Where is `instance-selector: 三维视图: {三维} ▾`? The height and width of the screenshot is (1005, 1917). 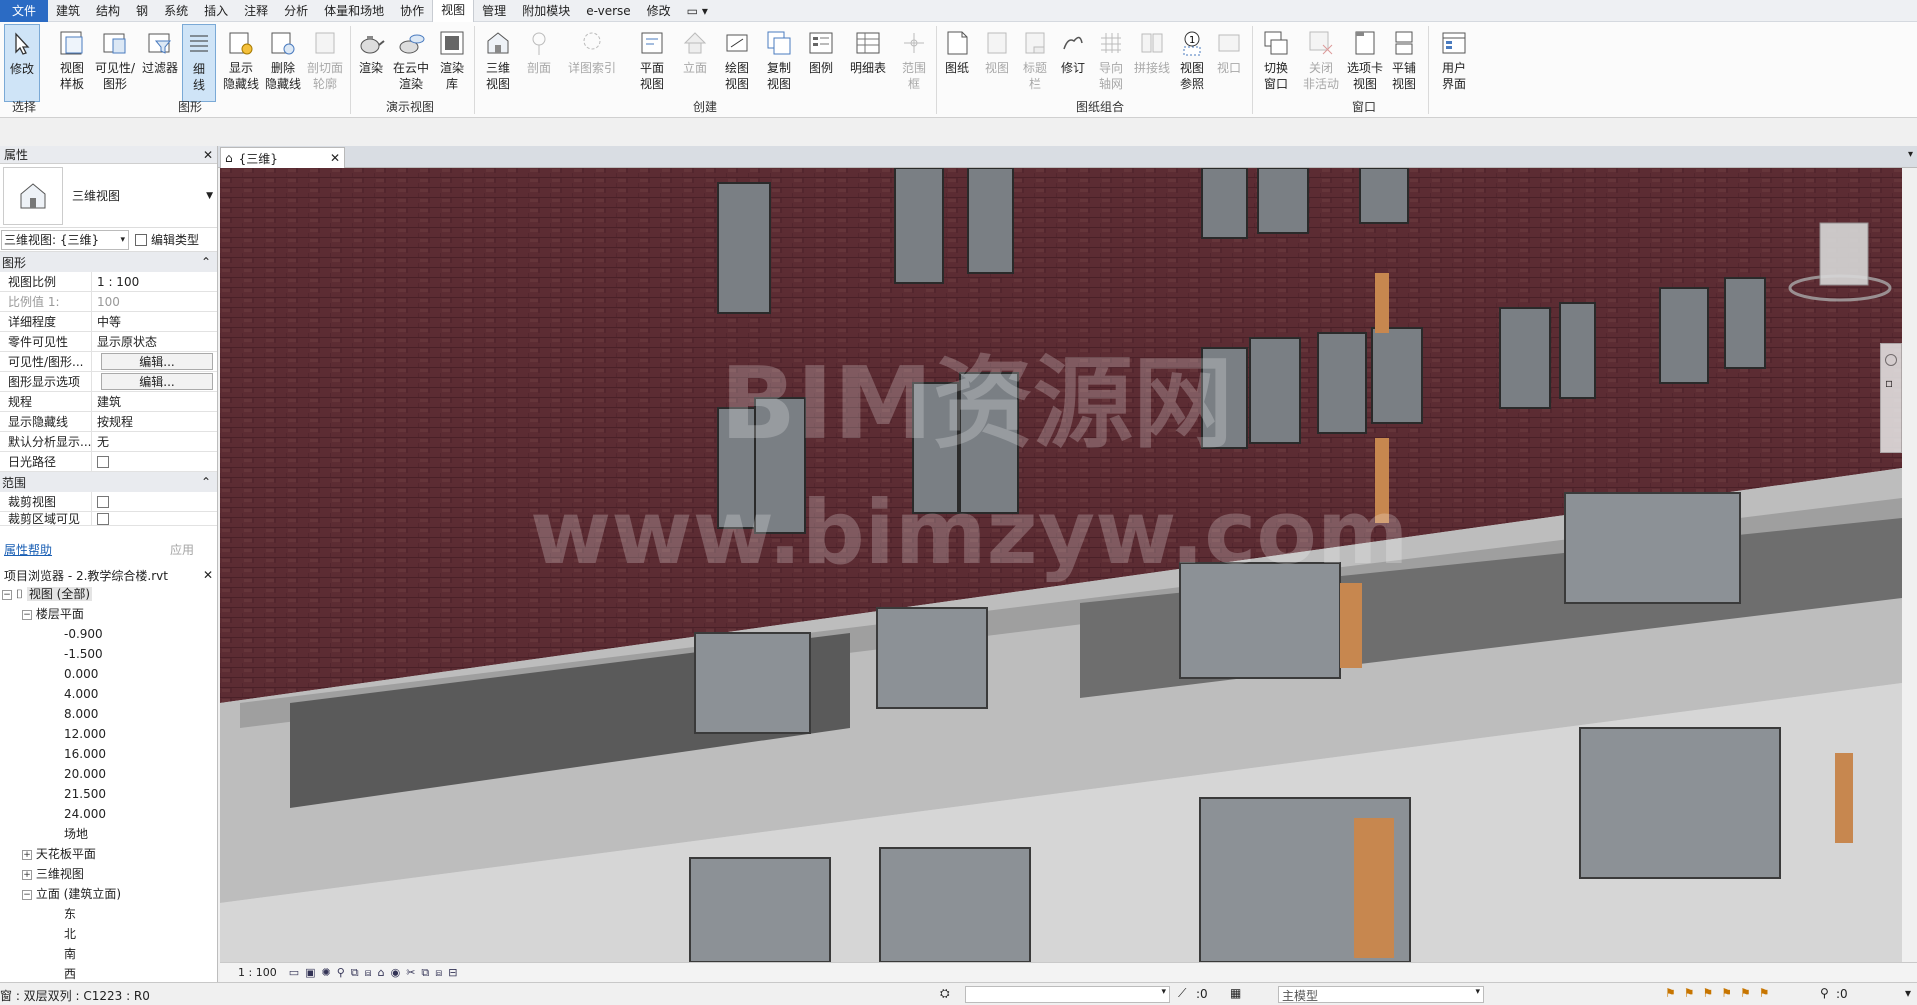 instance-selector: 三维视图: {三维} ▾ is located at coordinates (65, 239).